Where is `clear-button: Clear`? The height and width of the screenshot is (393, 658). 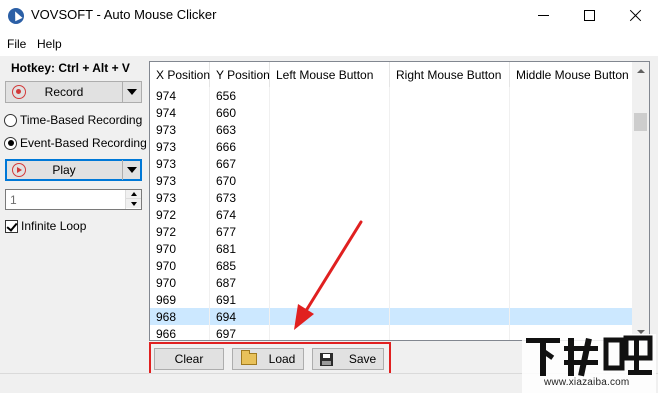
clear-button: Clear is located at coordinates (189, 359).